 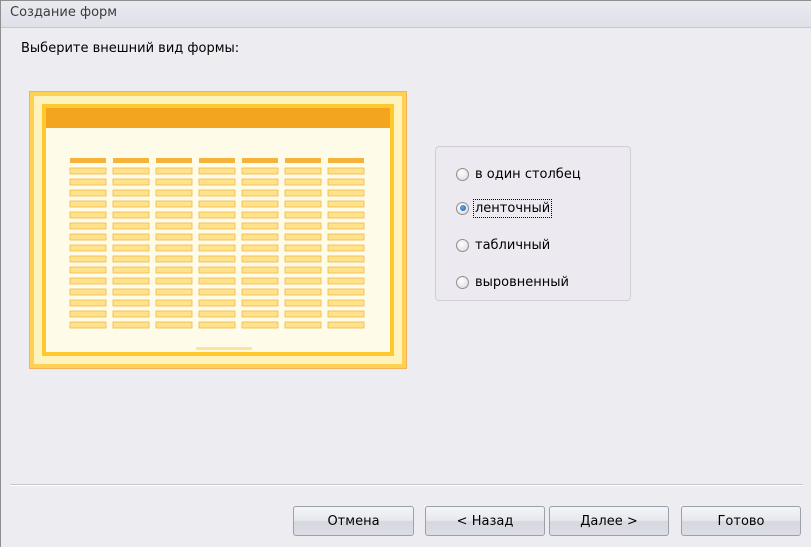 I want to click on button-separator, so click(x=406, y=485).